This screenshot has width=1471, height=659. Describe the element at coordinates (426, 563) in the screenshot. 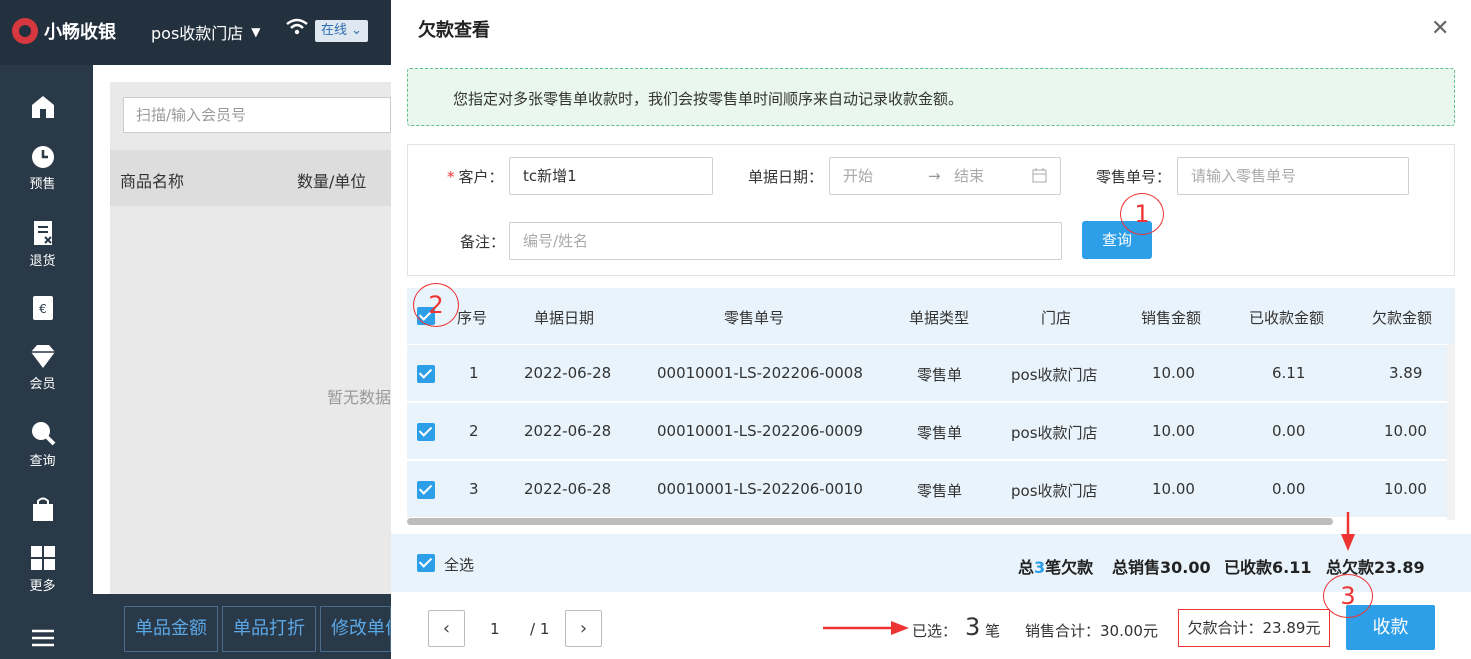

I see `select-all-checkbox` at that location.